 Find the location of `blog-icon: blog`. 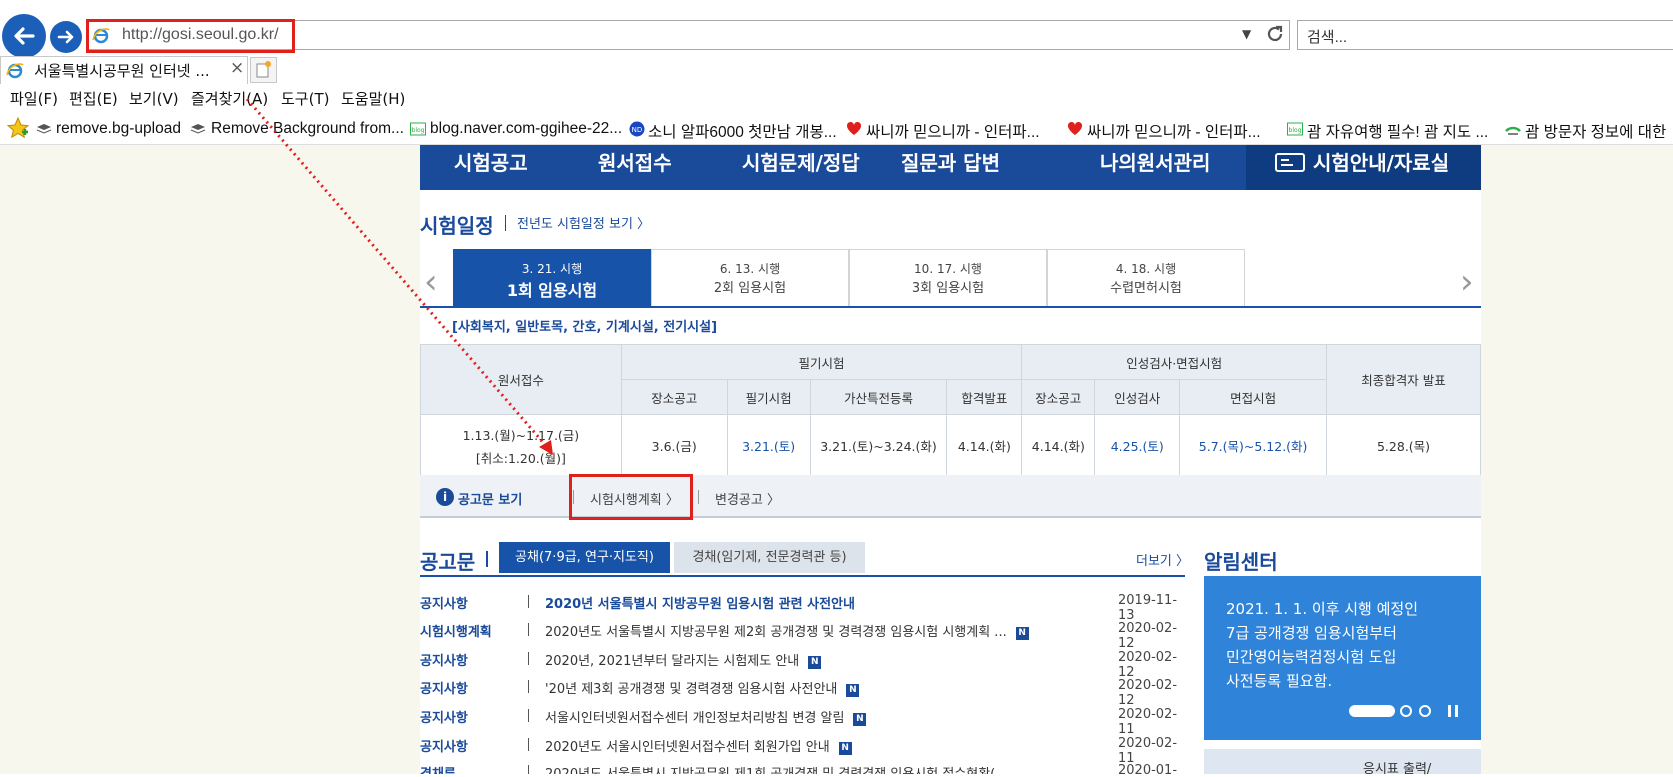

blog-icon: blog is located at coordinates (418, 129).